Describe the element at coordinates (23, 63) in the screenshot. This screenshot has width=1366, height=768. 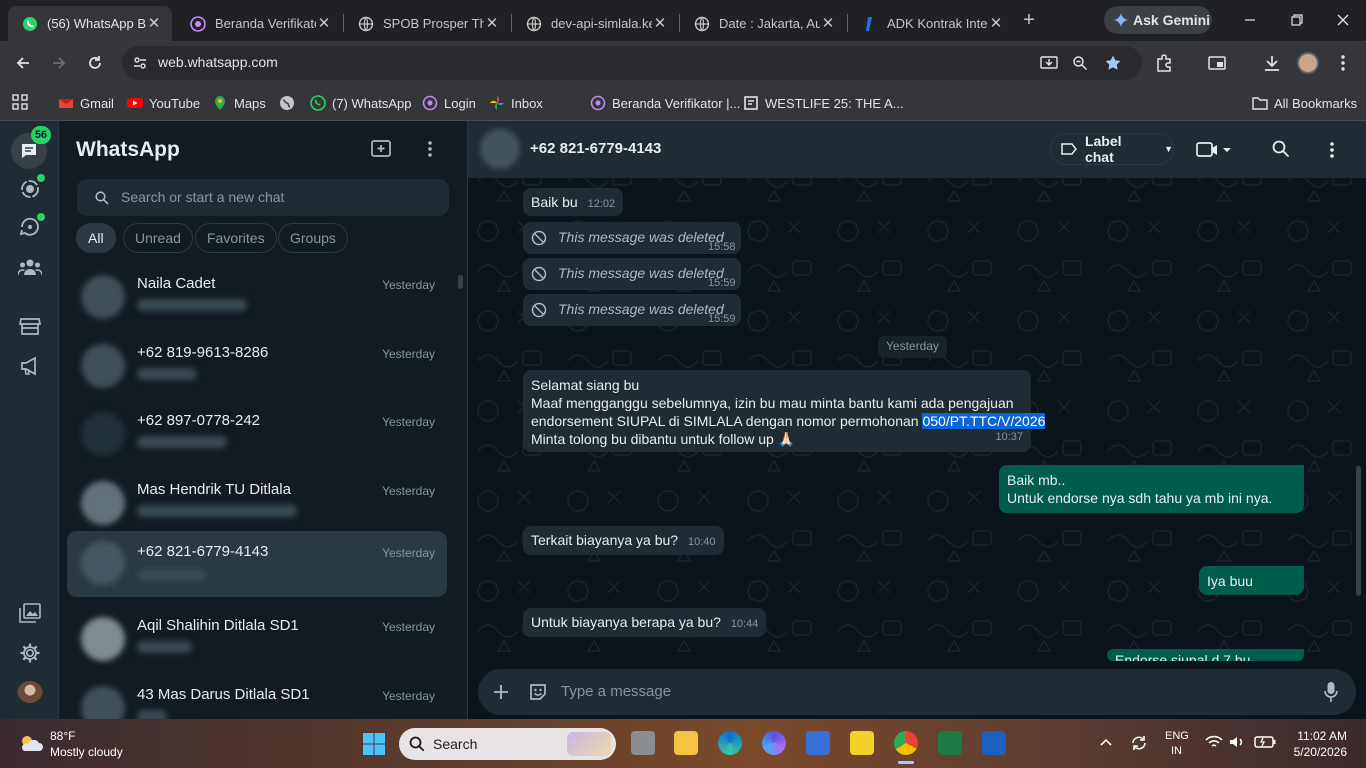
I see `back-arrow-icon` at that location.